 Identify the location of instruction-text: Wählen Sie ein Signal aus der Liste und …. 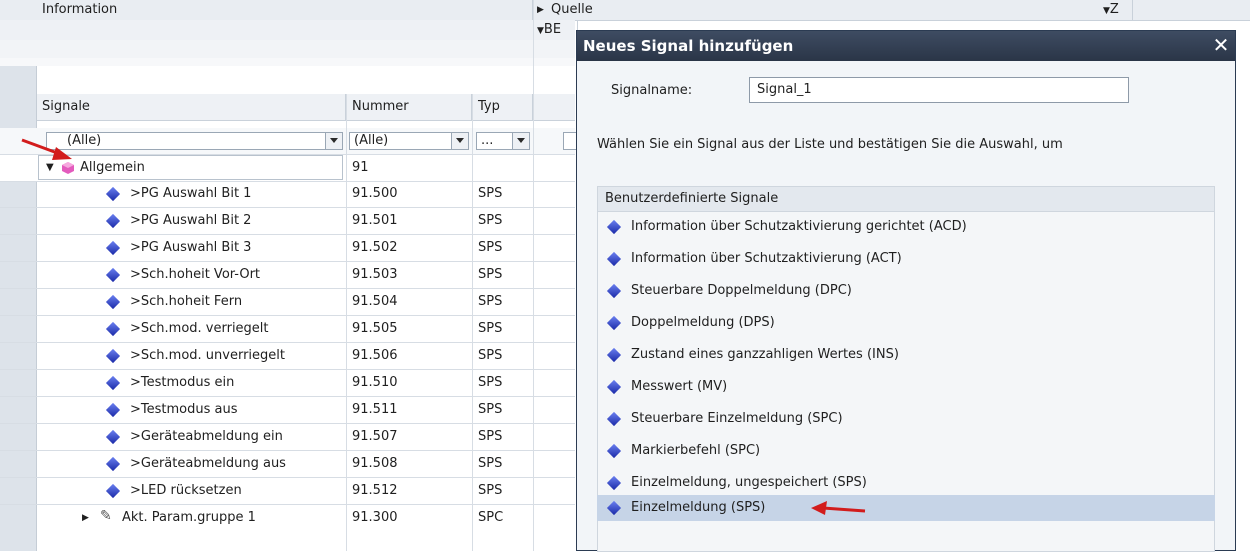
(830, 144).